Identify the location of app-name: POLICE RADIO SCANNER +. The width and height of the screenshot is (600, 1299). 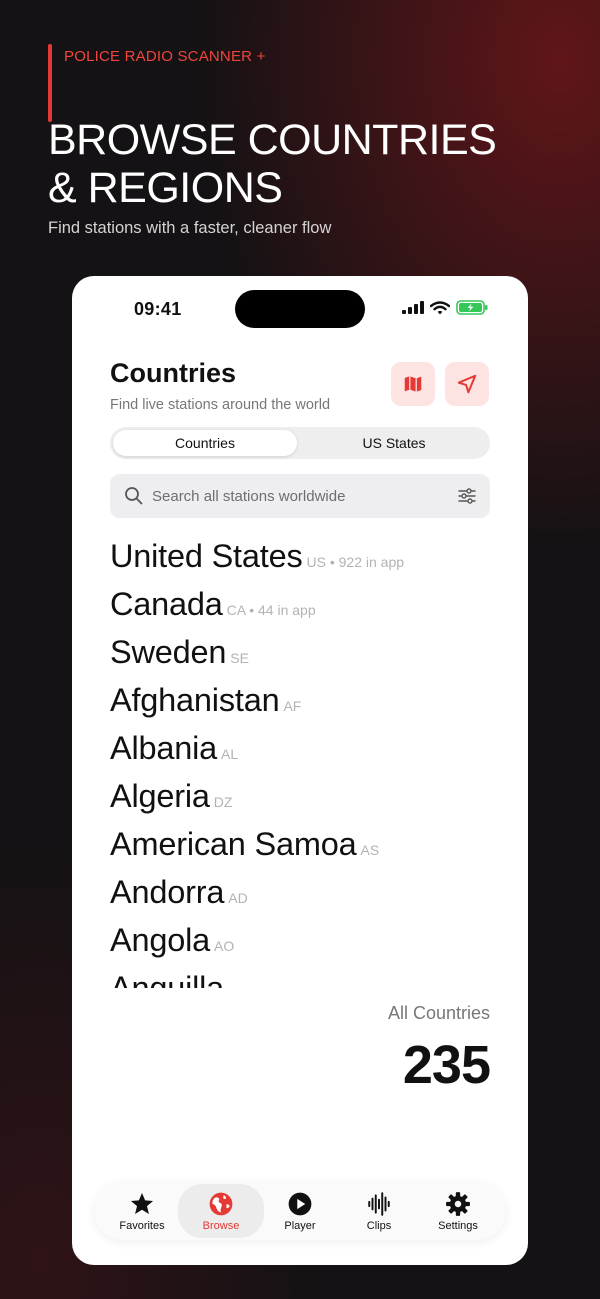
(165, 56).